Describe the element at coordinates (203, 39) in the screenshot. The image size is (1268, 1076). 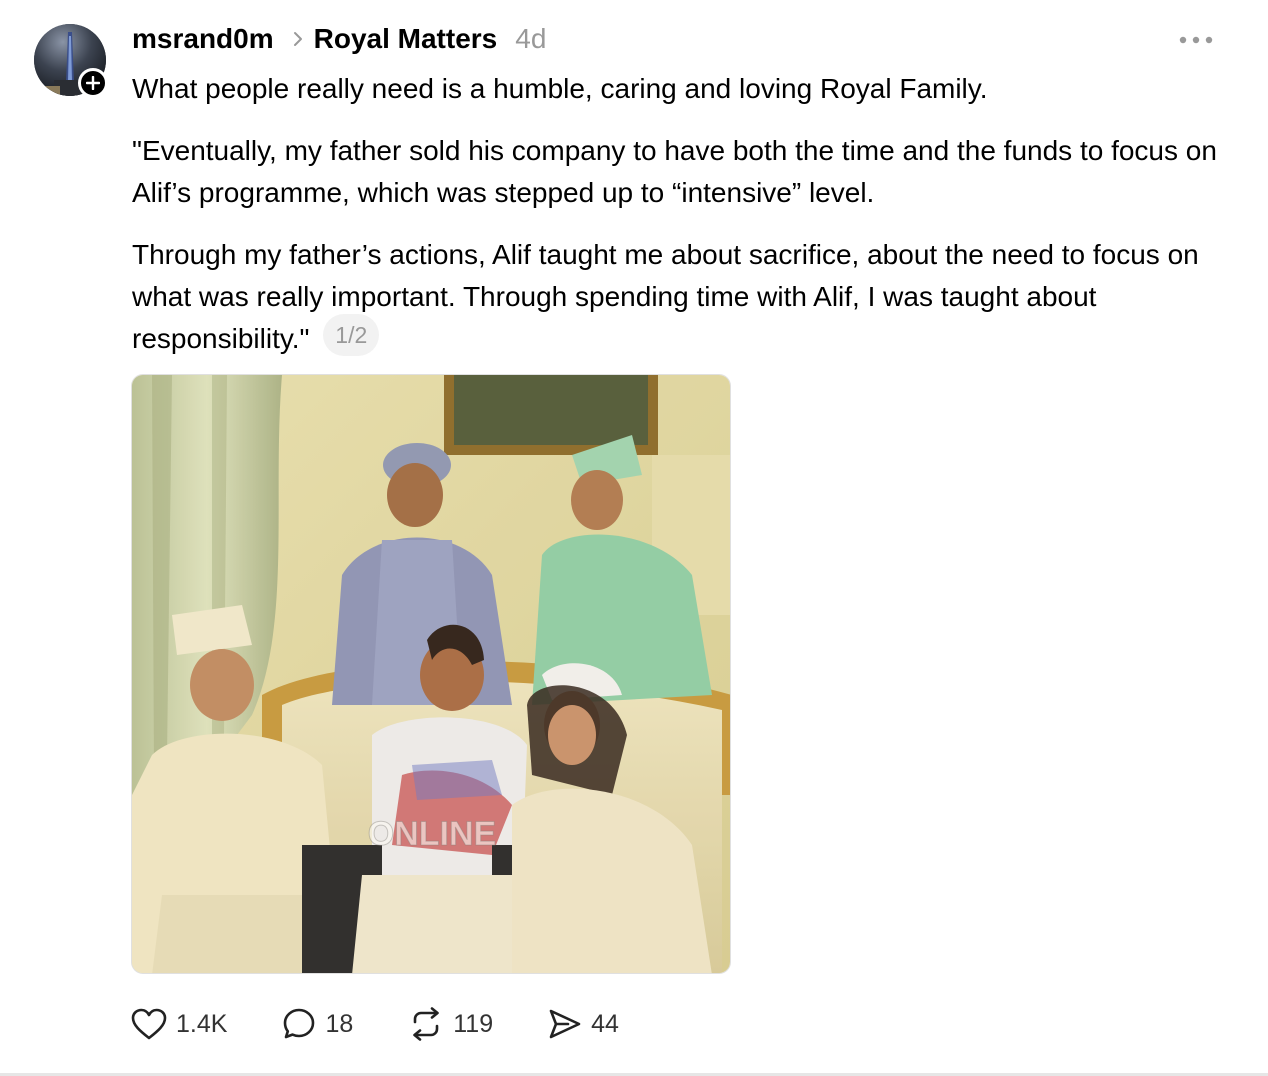
I see `author-username: msrand0m` at that location.